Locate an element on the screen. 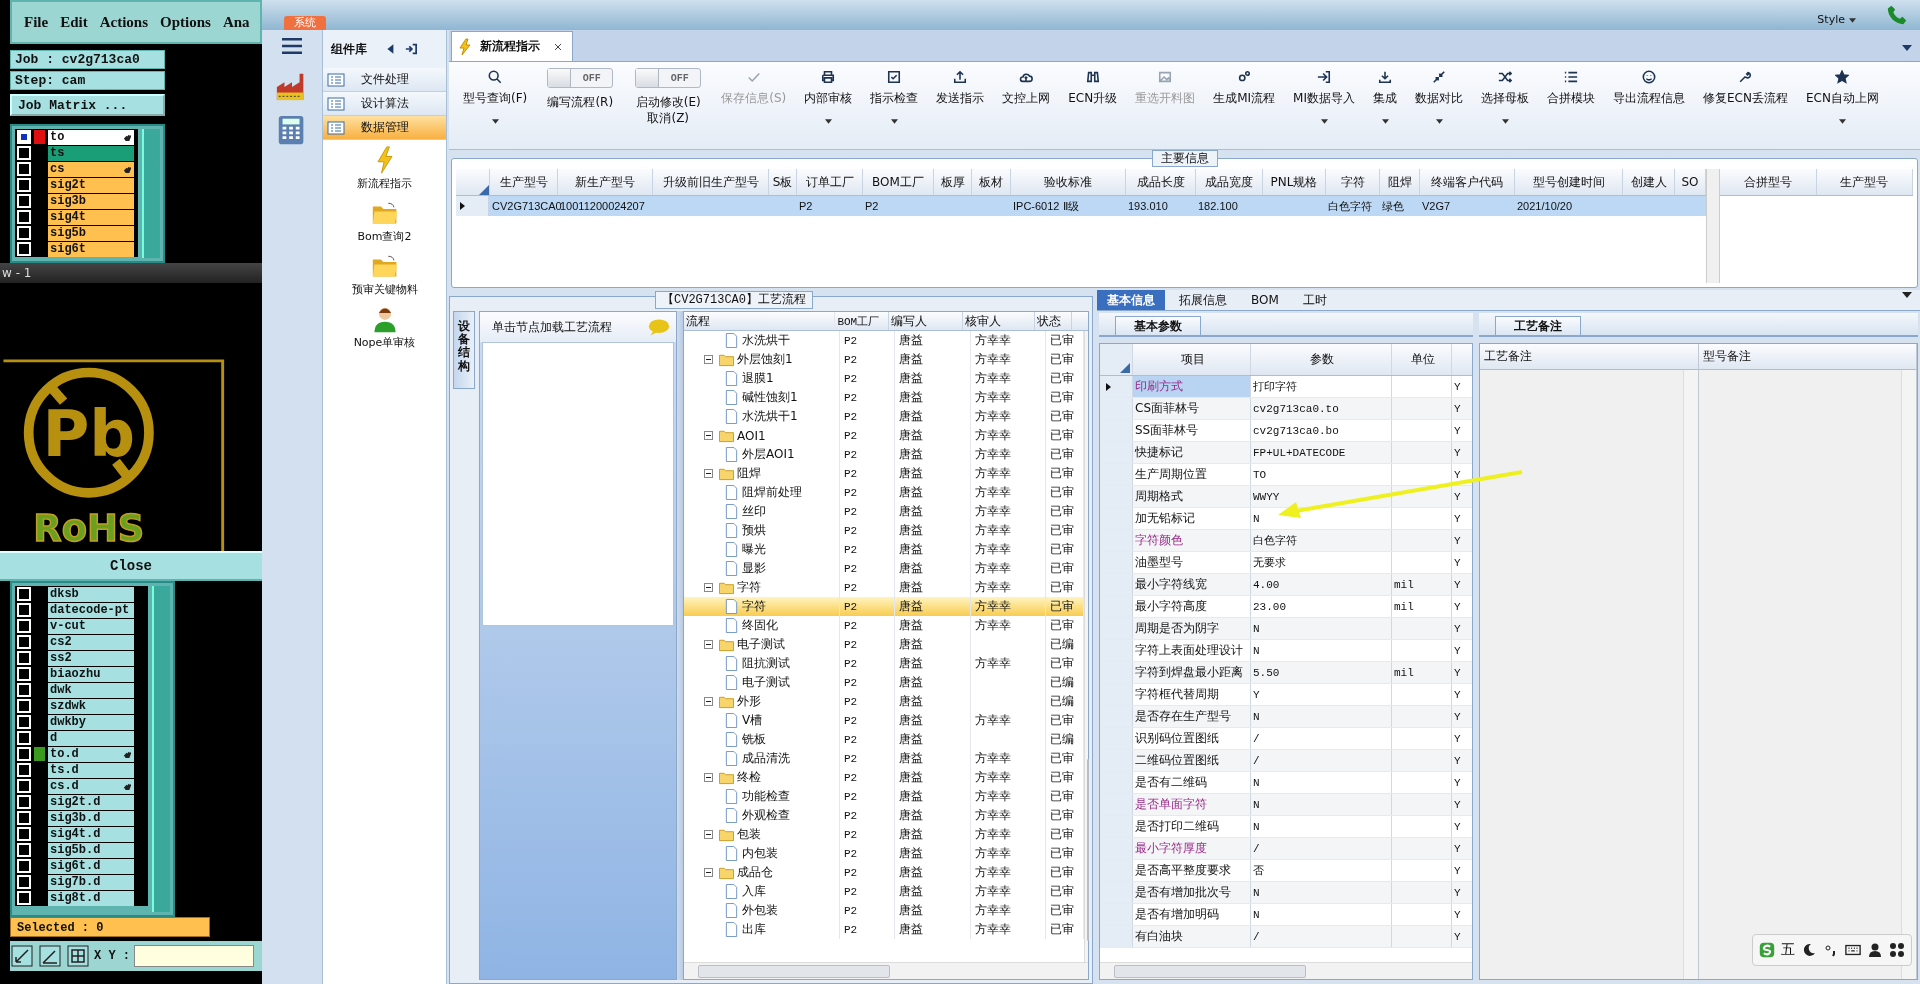 Image resolution: width=1920 pixels, height=984 pixels. table-row: 二维码位置图纸 / Y is located at coordinates (1286, 761).